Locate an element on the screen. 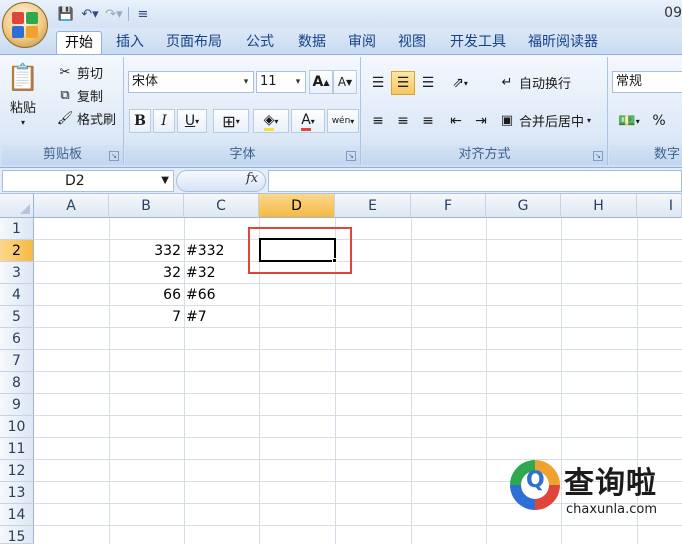  format-painter-button: 🖌 格式刷 is located at coordinates (86, 118).